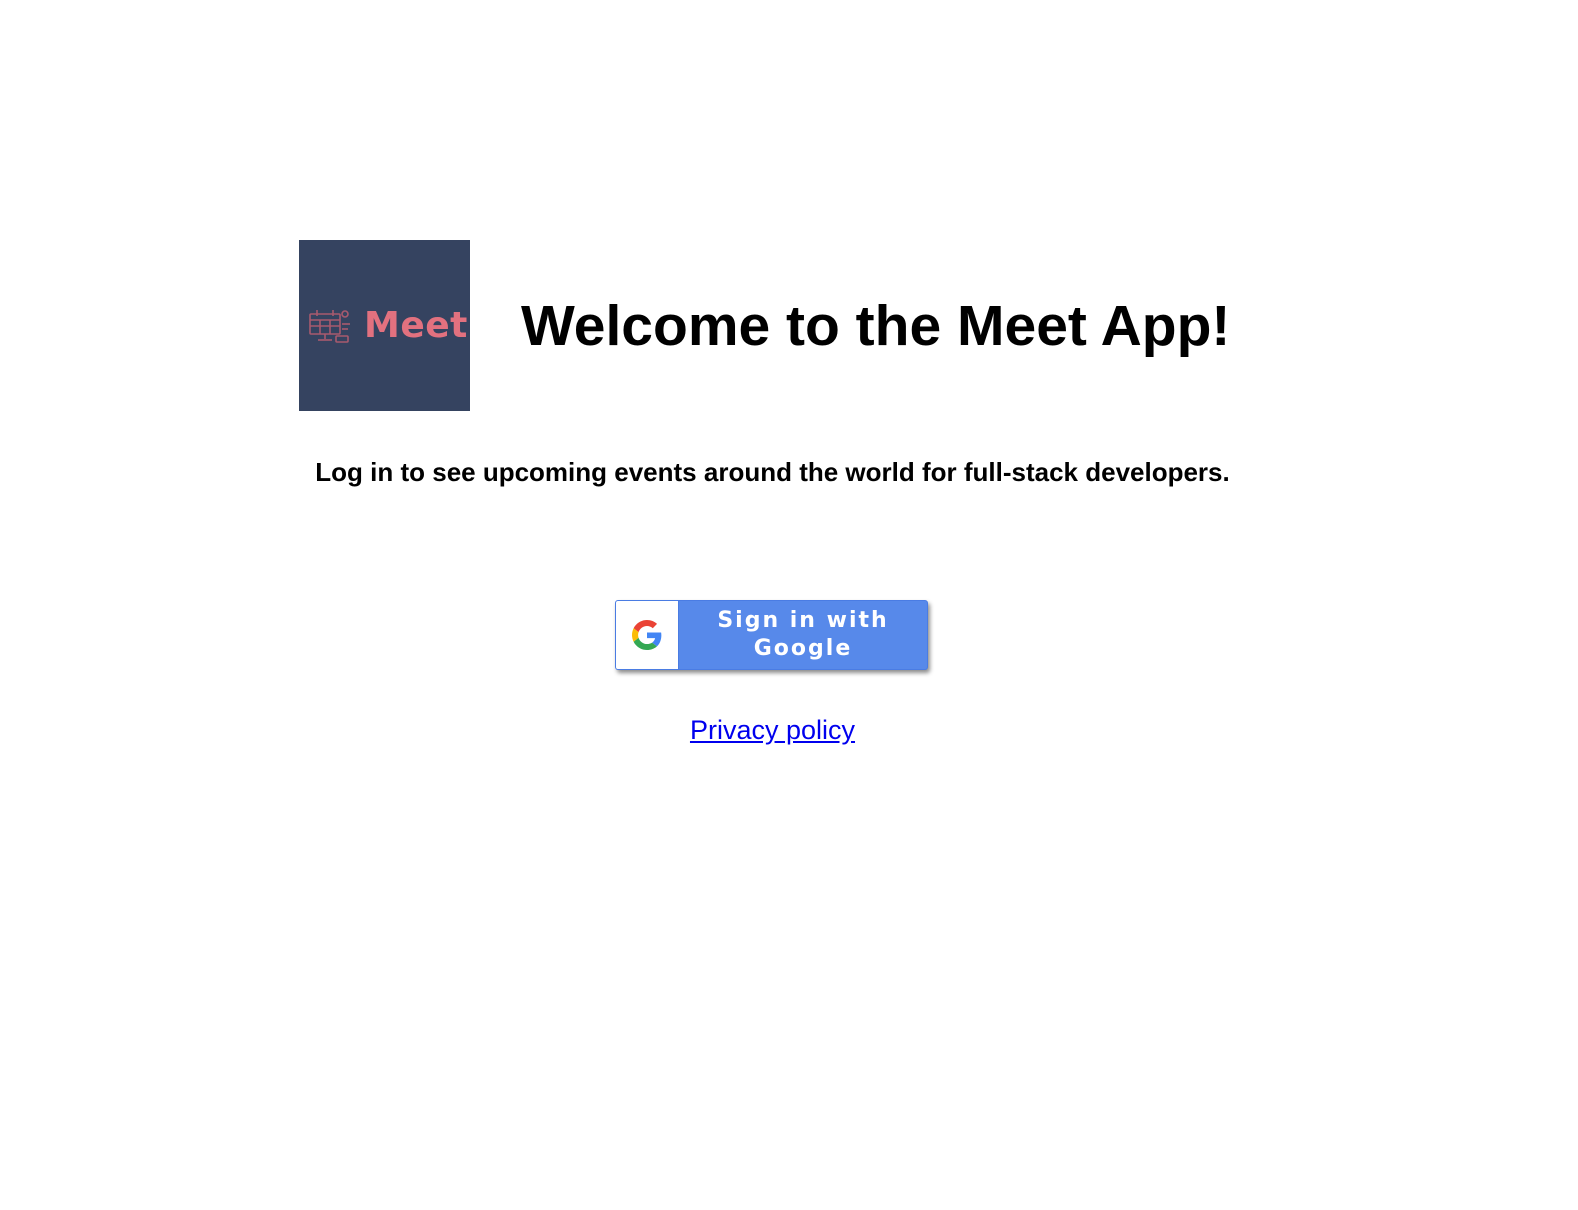 The image size is (1578, 1210). Describe the element at coordinates (803, 634) in the screenshot. I see `google-signin-label: Sign in with Google` at that location.